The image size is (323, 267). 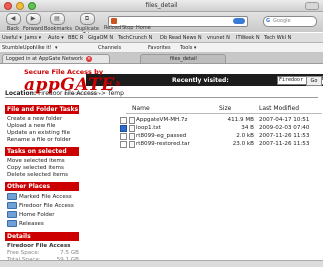 I want to click on file-name: rt8099-restored.tar, so click(x=163, y=144).